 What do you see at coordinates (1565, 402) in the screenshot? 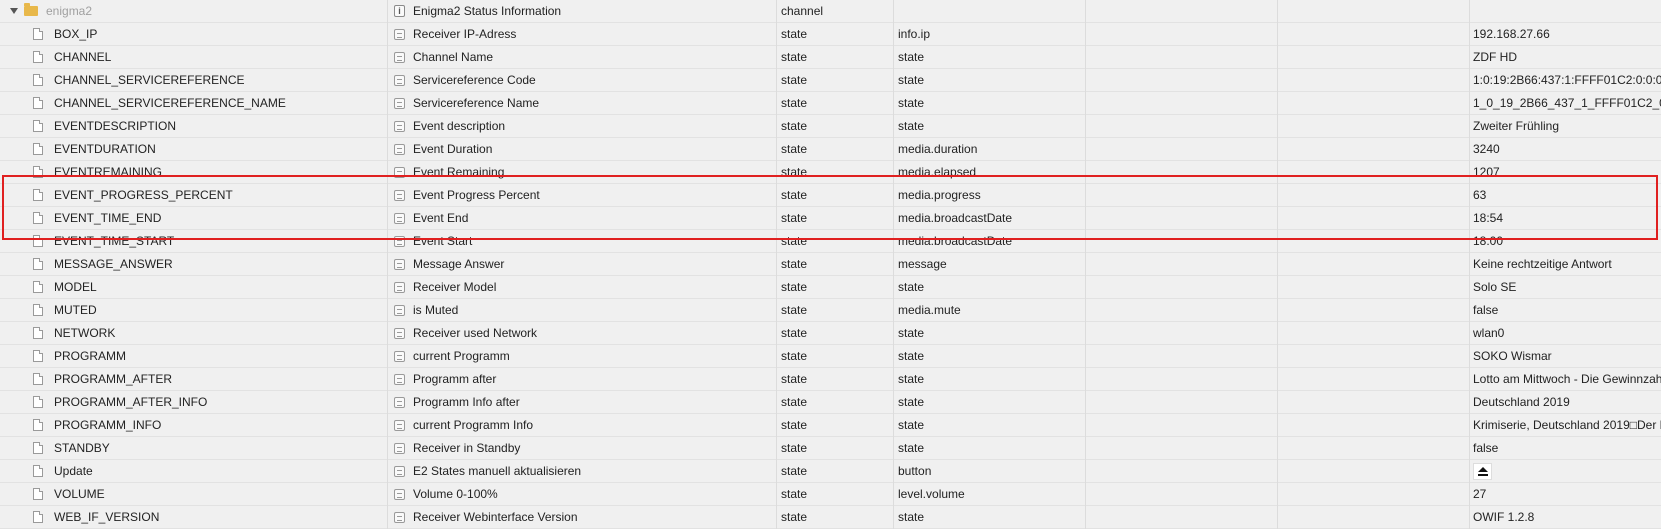
I see `object-value: Deutschland 2019` at bounding box center [1565, 402].